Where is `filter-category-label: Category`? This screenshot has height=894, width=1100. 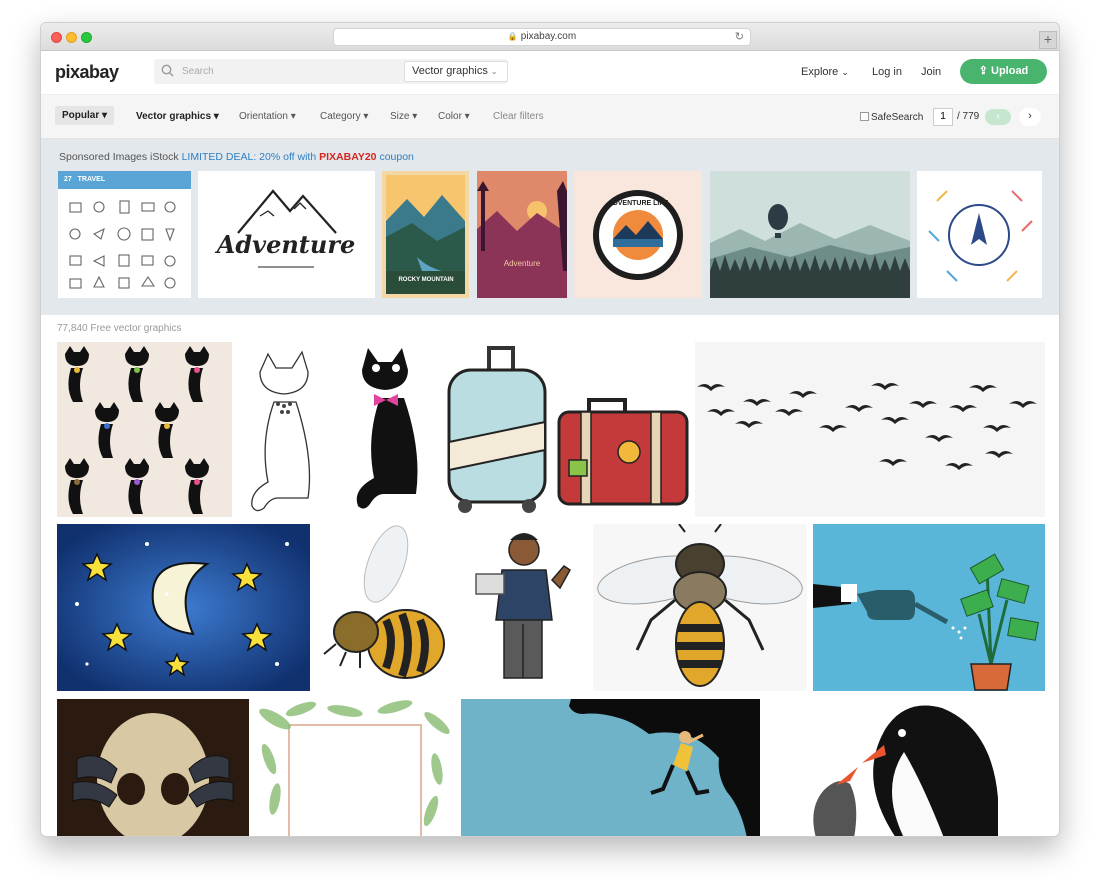 filter-category-label: Category is located at coordinates (340, 116).